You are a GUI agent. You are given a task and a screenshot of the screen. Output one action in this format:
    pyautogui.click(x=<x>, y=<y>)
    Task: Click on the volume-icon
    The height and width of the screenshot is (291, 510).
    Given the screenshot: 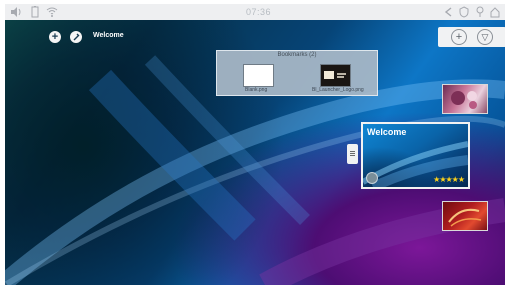 What is the action you would take?
    pyautogui.click(x=16, y=12)
    